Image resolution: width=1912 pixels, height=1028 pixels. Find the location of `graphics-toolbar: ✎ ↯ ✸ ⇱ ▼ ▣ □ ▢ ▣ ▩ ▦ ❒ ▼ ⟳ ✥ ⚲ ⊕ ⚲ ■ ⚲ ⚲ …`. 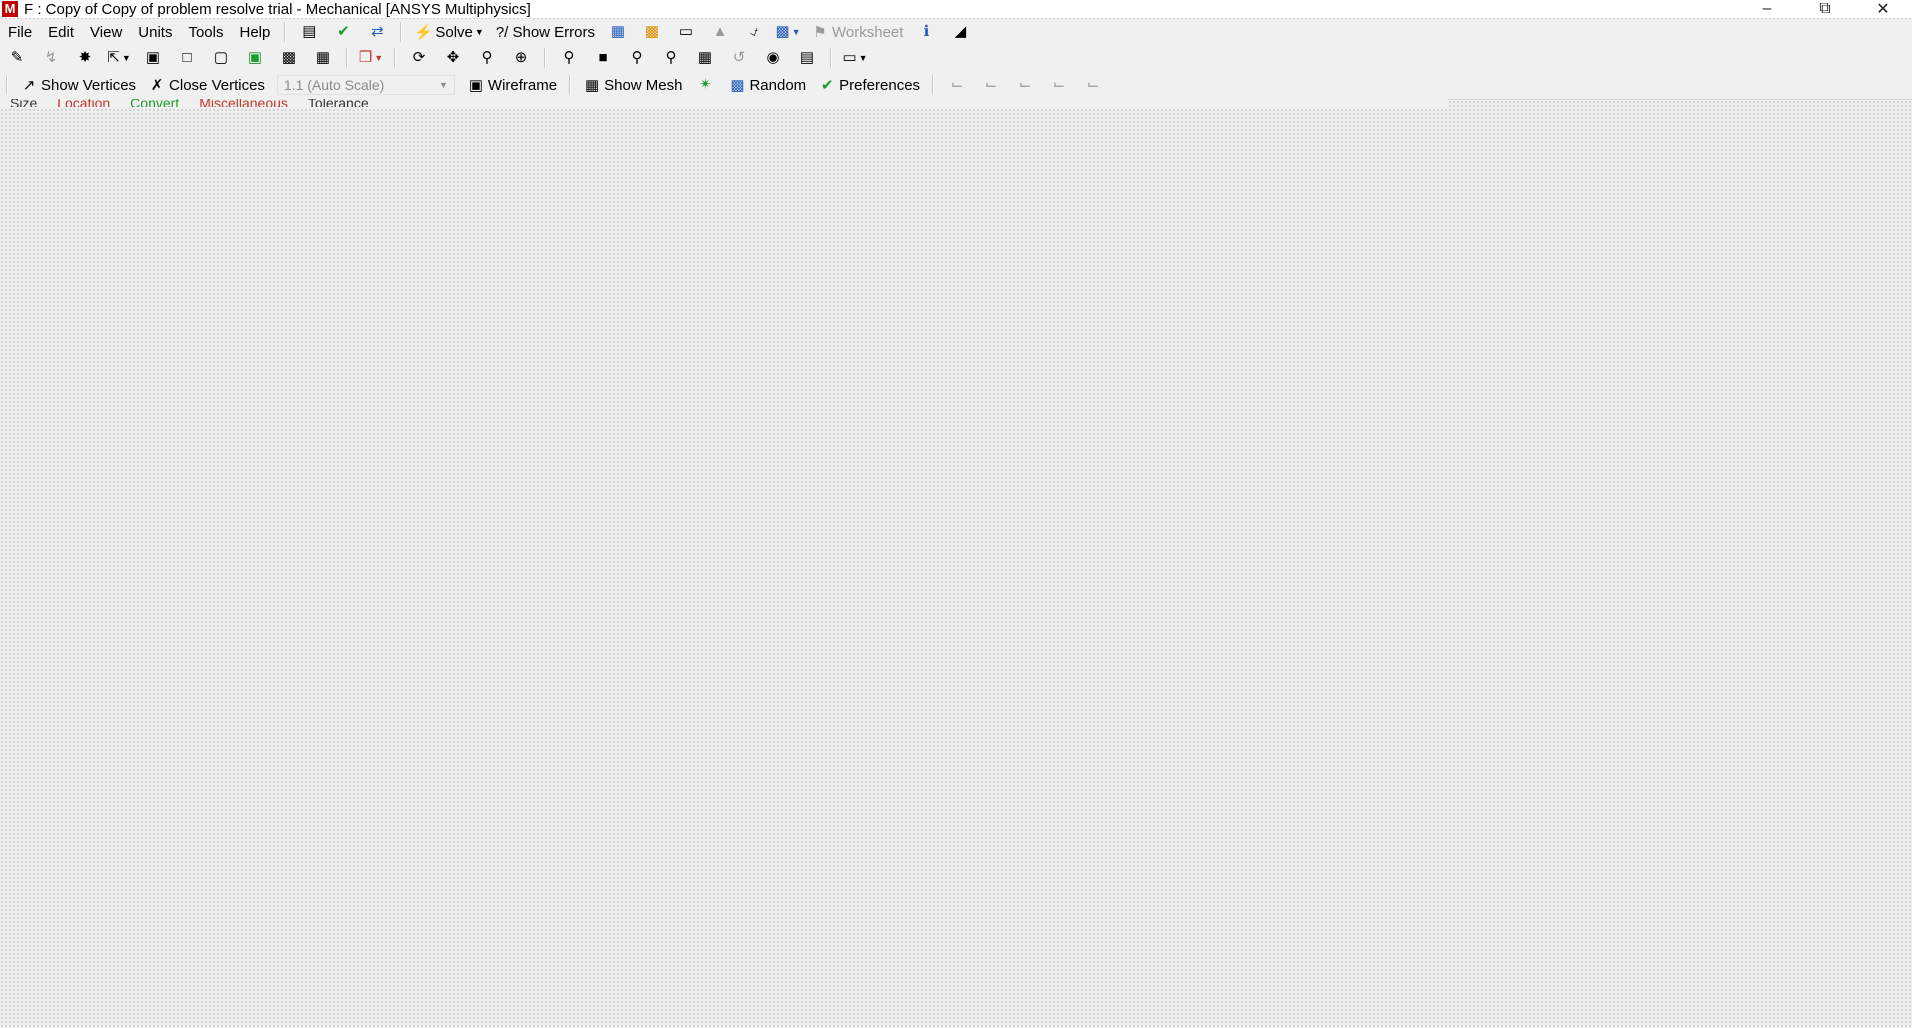

graphics-toolbar: ✎ ↯ ✸ ⇱ ▼ ▣ □ ▢ ▣ ▩ ▦ ❒ ▼ ⟳ ✥ ⚲ ⊕ ⚲ ■ ⚲ ⚲ … is located at coordinates (956, 58).